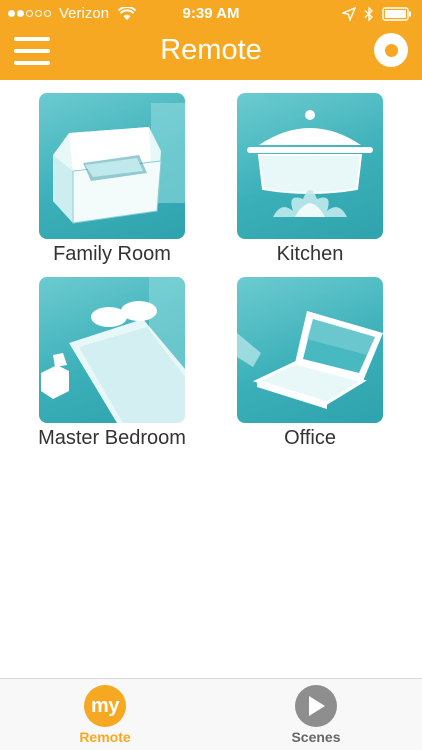 This screenshot has height=750, width=422. What do you see at coordinates (211, 14) in the screenshot?
I see `status-bar: Verizon 9:39 AM` at bounding box center [211, 14].